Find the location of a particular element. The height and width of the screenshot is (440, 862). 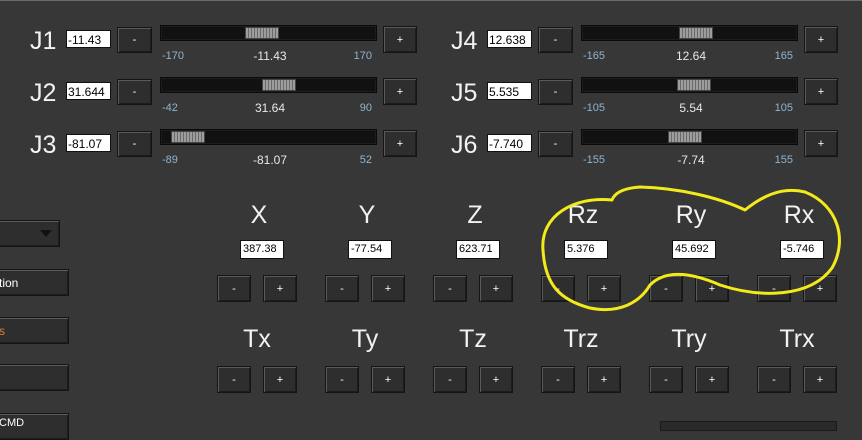

annotation-circle is located at coordinates (691, 248).